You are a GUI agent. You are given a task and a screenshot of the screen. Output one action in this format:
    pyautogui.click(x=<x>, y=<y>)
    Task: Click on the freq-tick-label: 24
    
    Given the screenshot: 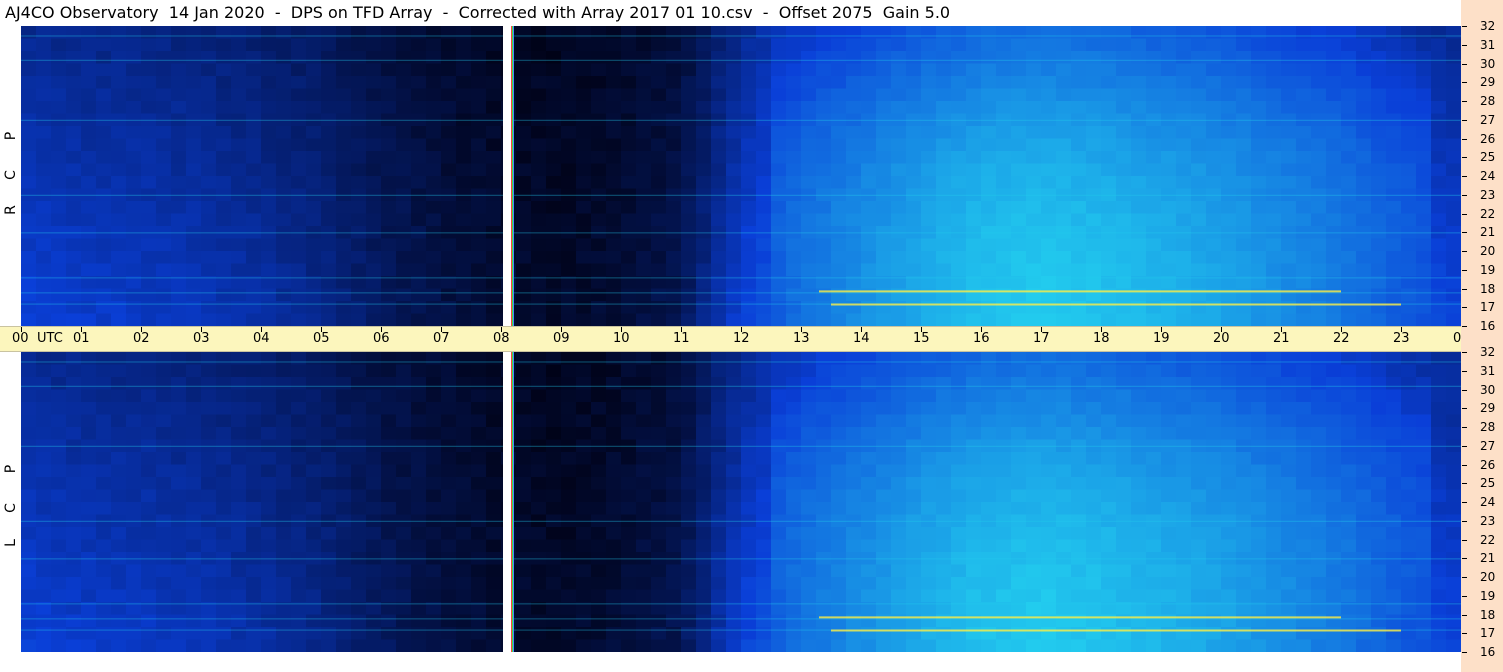 What is the action you would take?
    pyautogui.click(x=1488, y=502)
    